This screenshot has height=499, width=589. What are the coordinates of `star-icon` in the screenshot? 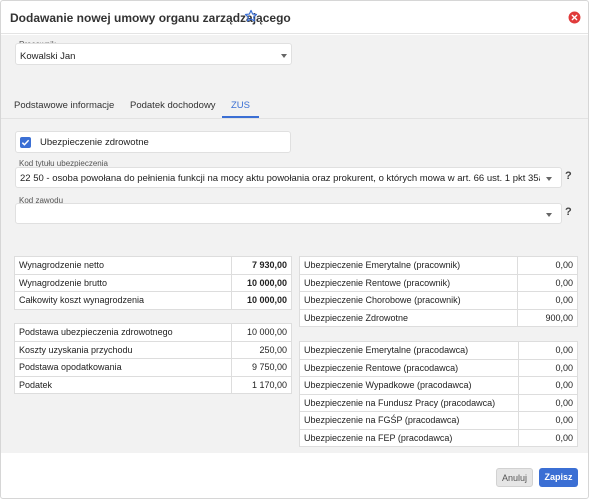 It's located at (251, 16).